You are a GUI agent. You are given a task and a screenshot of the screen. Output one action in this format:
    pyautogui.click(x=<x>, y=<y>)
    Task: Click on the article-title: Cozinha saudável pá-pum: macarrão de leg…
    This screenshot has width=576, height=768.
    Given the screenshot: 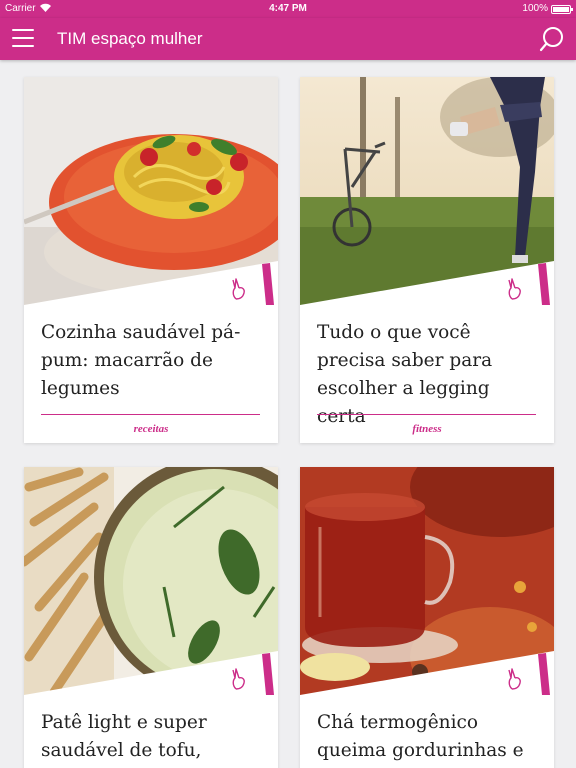 What is the action you would take?
    pyautogui.click(x=152, y=361)
    